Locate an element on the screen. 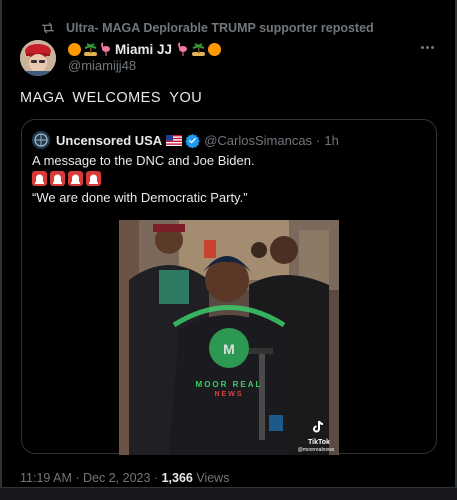 This screenshot has width=457, height=500. tweet-text: MAGA WELCOMES YOU is located at coordinates (111, 98).